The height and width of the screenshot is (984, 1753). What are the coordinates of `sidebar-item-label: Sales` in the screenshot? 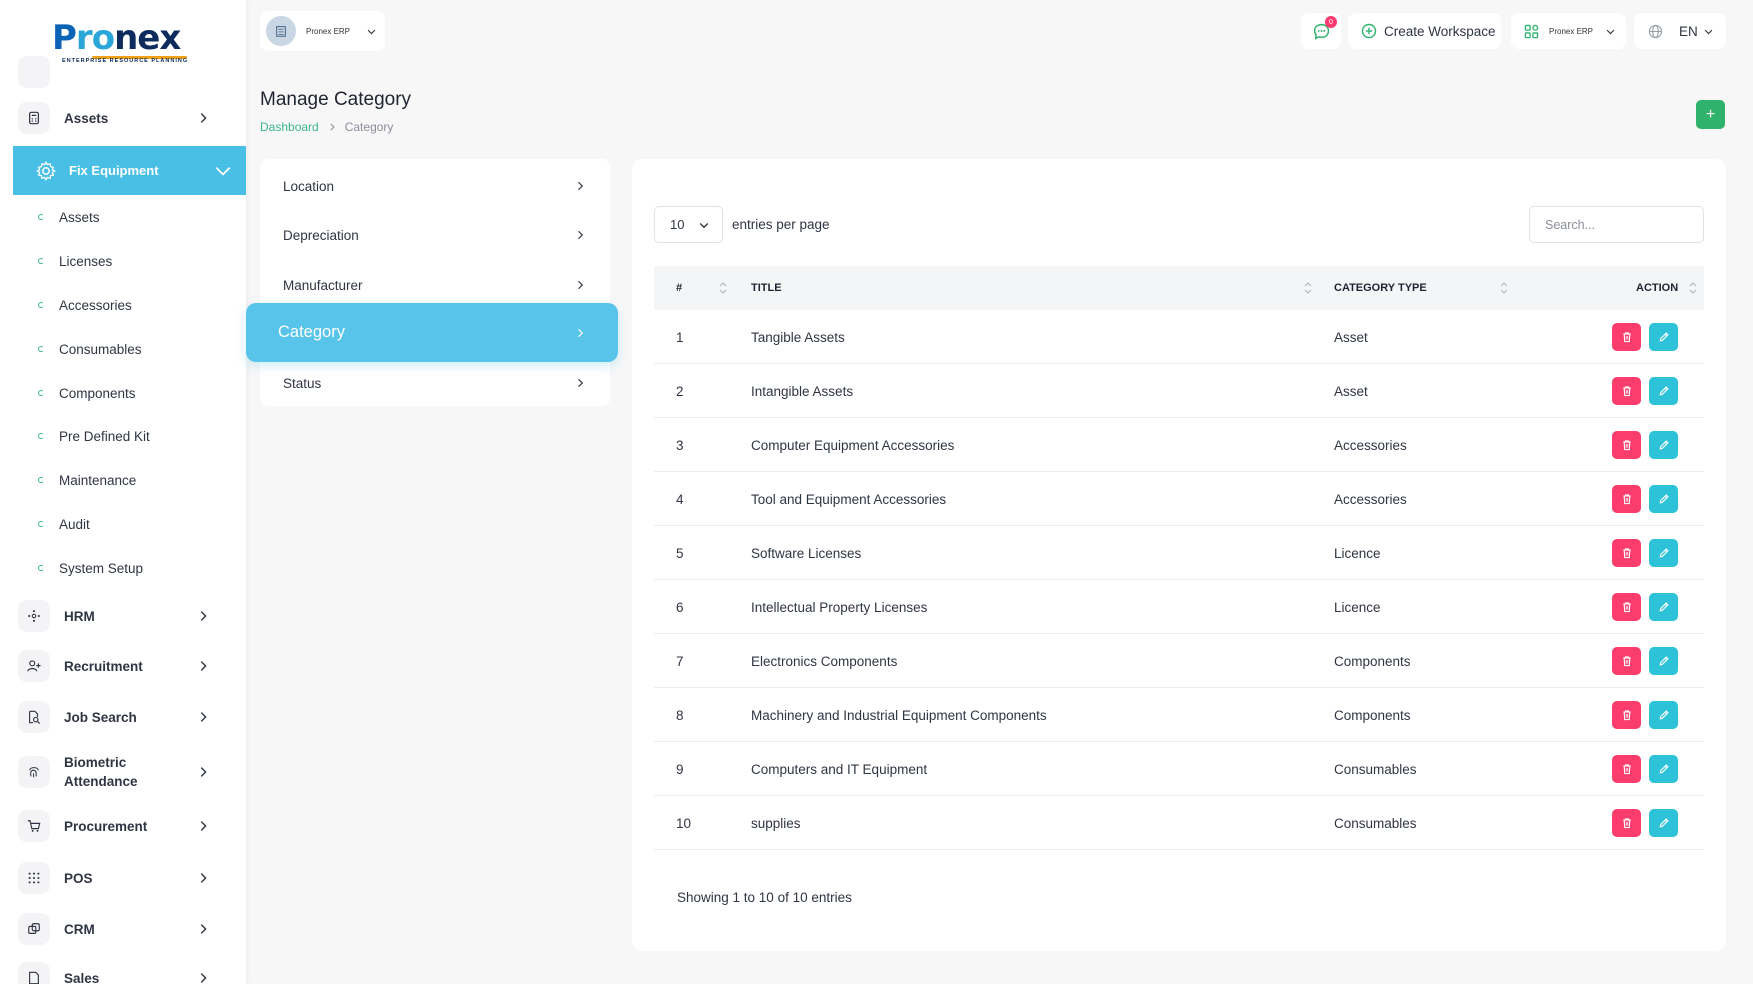 It's located at (82, 977).